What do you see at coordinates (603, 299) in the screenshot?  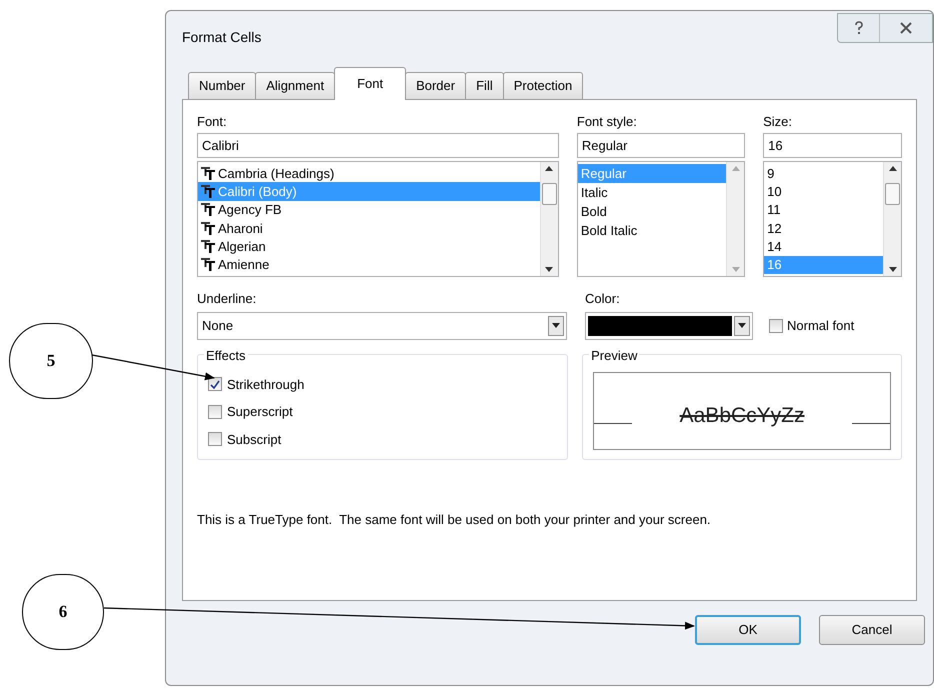 I see `field-label: Color:` at bounding box center [603, 299].